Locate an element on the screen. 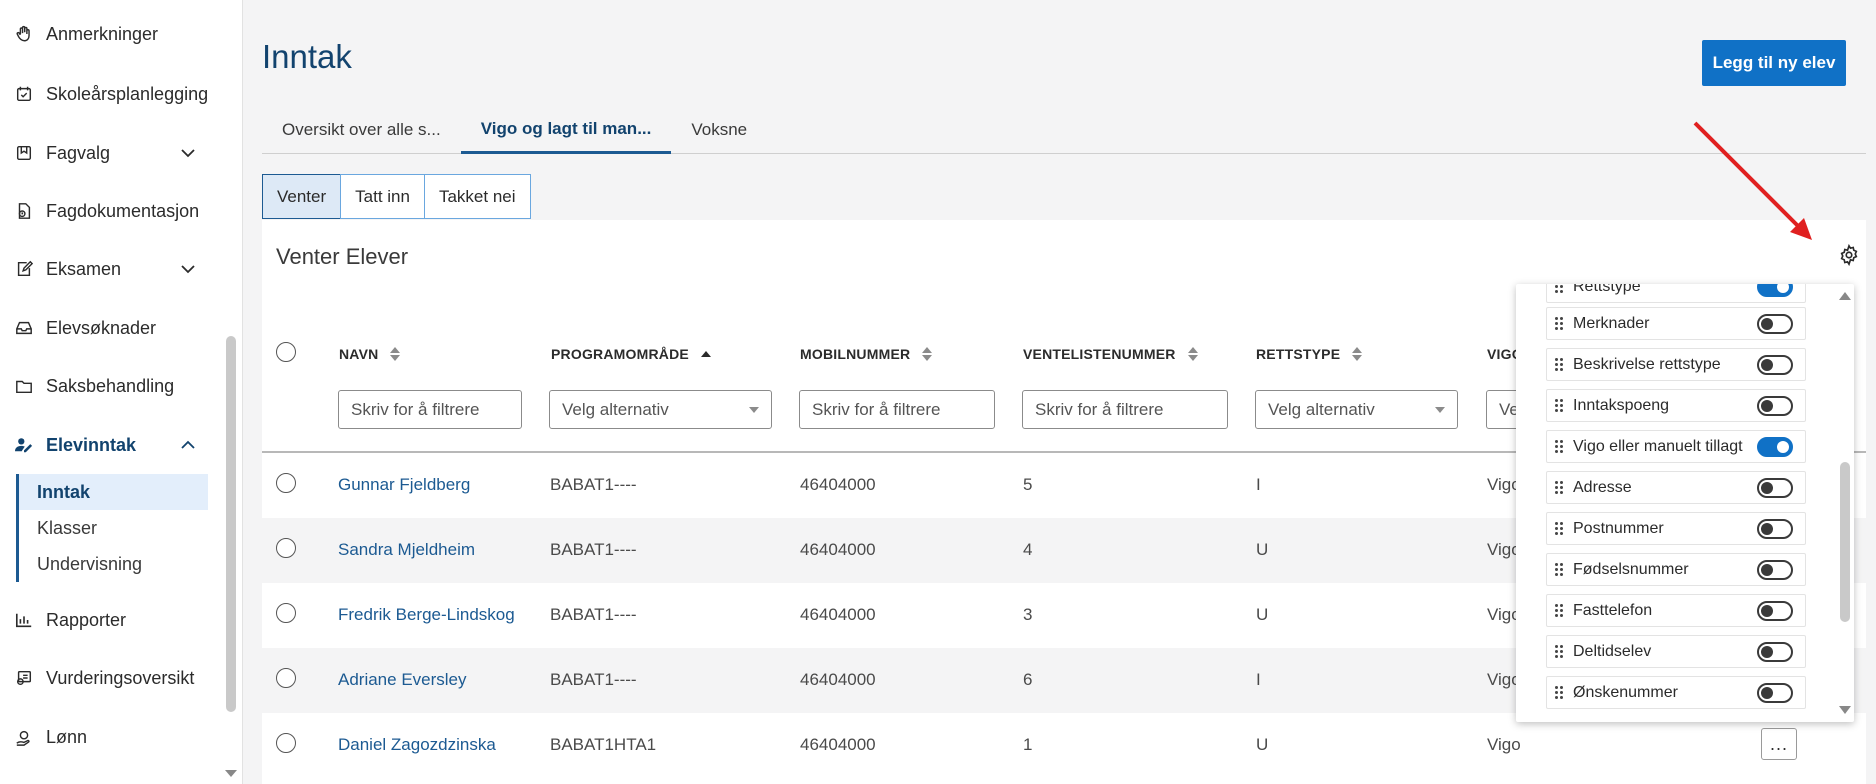 This screenshot has height=784, width=1876. bookmark-icon is located at coordinates (24, 153).